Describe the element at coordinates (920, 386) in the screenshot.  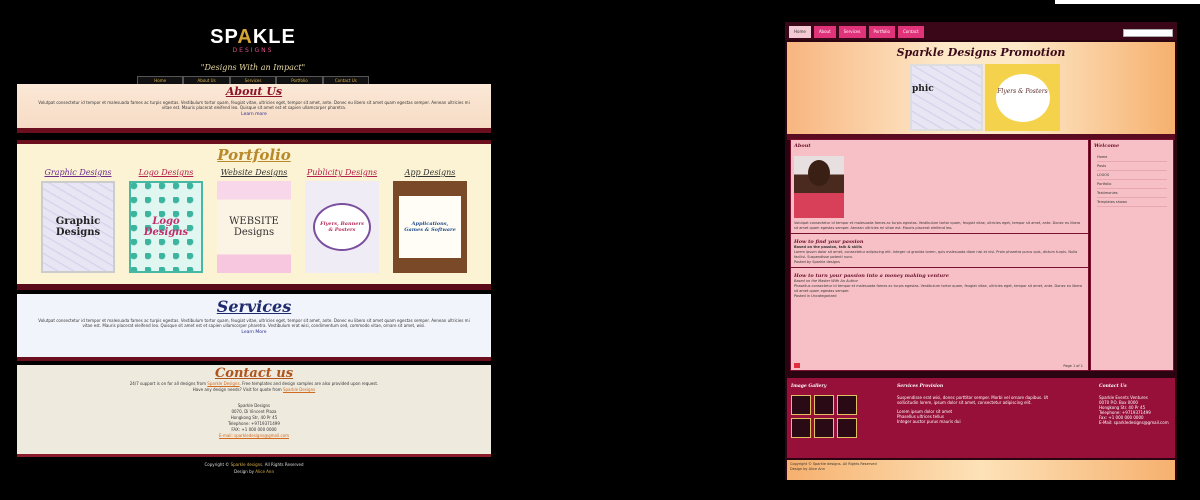
I see `footer-heading: Services Provision` at that location.